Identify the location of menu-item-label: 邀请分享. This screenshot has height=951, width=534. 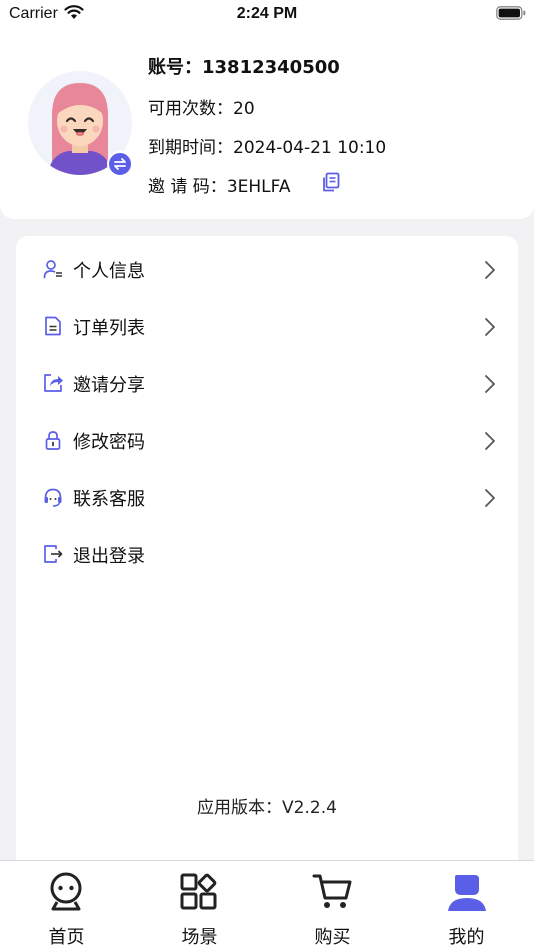
(109, 385).